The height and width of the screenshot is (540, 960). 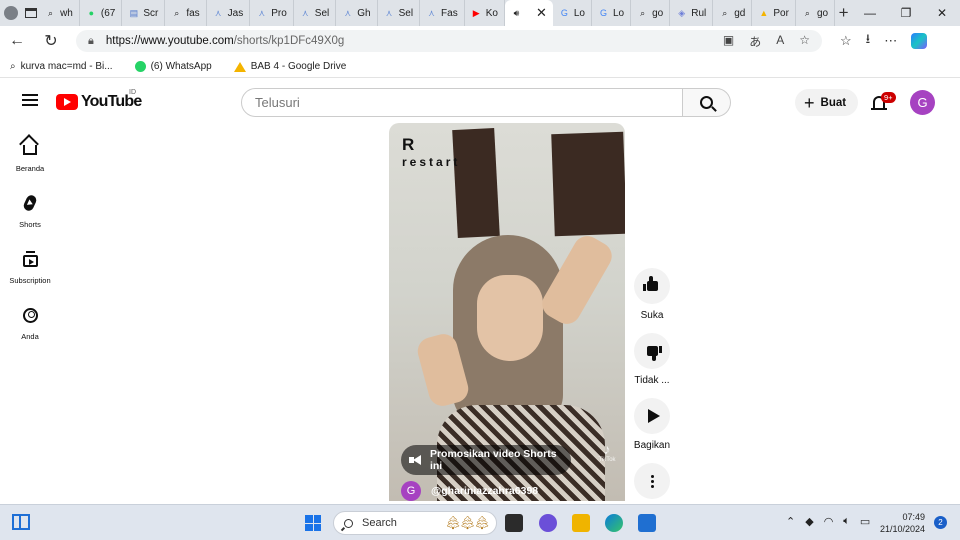 I want to click on channel-info: G @ghariniazzahra6398, so click(x=469, y=491).